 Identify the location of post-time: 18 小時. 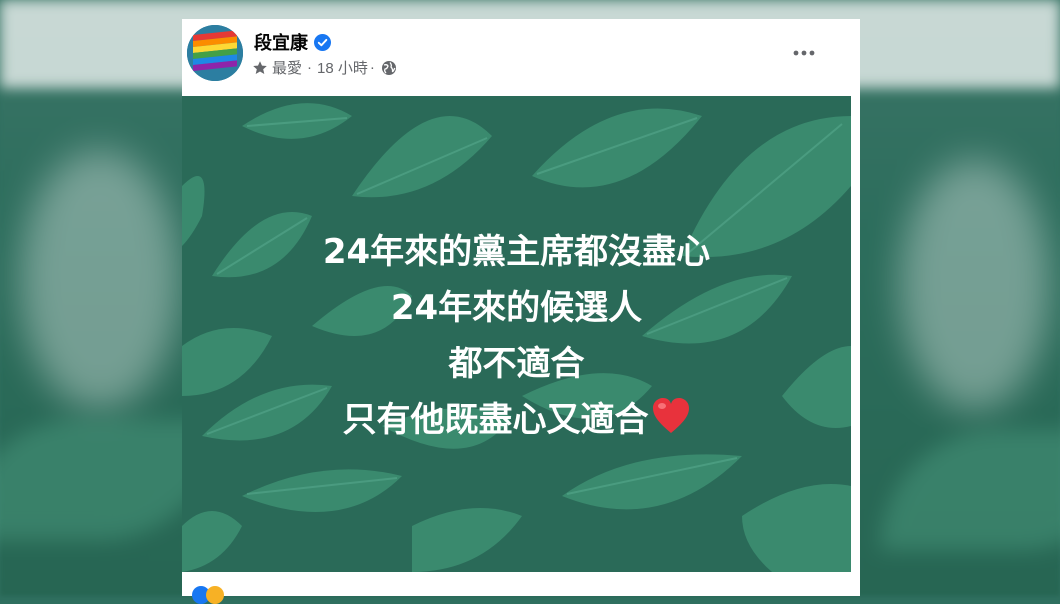
(342, 67).